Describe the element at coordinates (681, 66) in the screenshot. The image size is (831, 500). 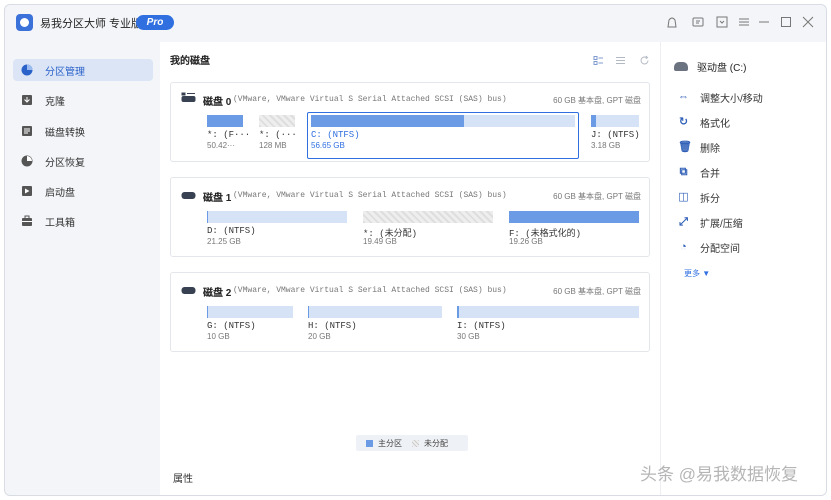
I see `drive-icon` at that location.